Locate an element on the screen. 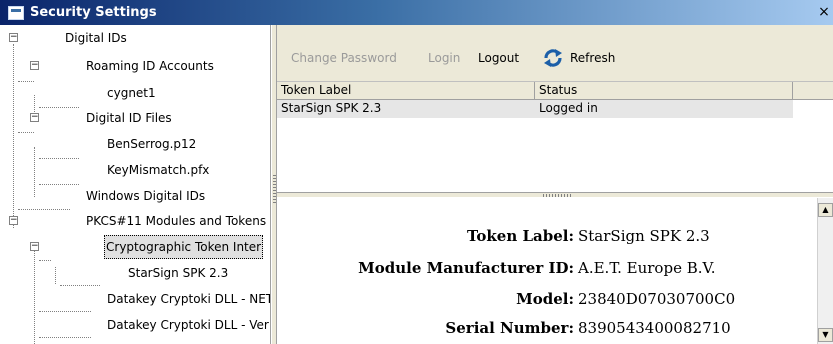 The width and height of the screenshot is (833, 344). tree-item-roaming-id-accounts: − Roaming ID Accounts is located at coordinates (135, 66).